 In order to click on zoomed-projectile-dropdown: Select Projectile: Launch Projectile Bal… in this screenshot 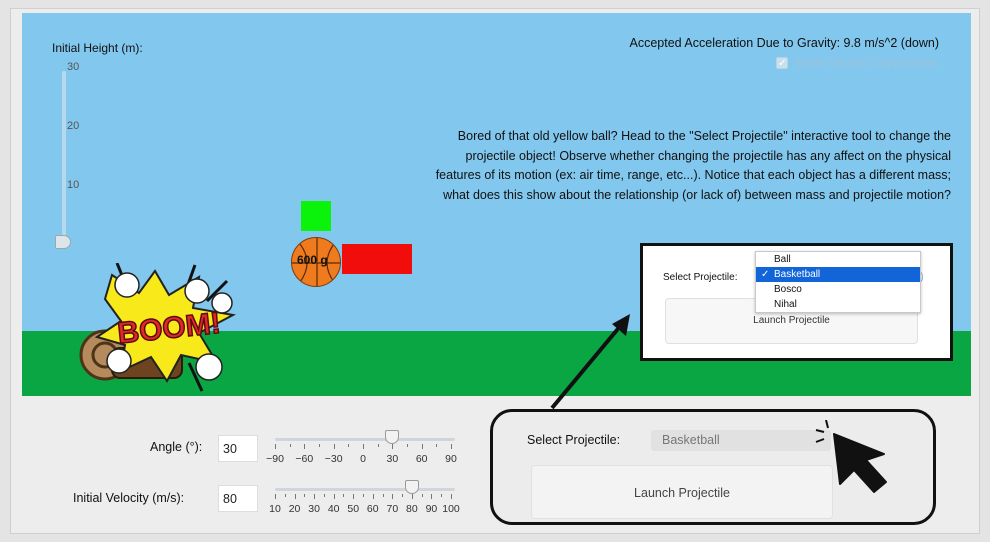, I will do `click(796, 302)`.